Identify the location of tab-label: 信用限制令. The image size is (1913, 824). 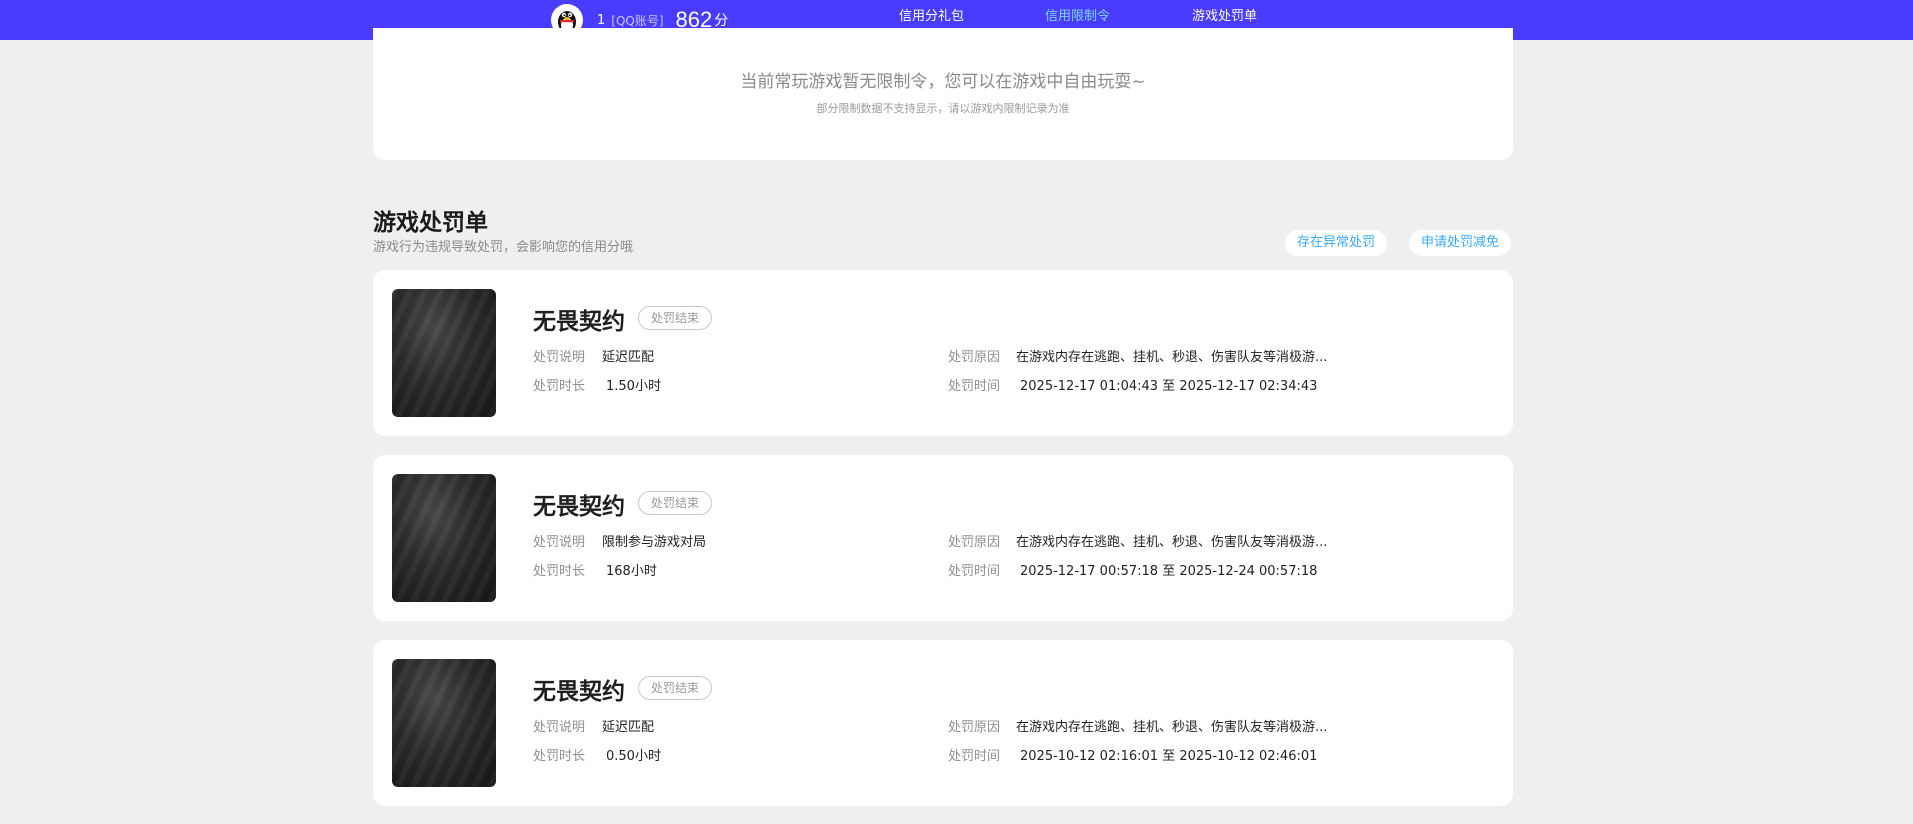
(1078, 16).